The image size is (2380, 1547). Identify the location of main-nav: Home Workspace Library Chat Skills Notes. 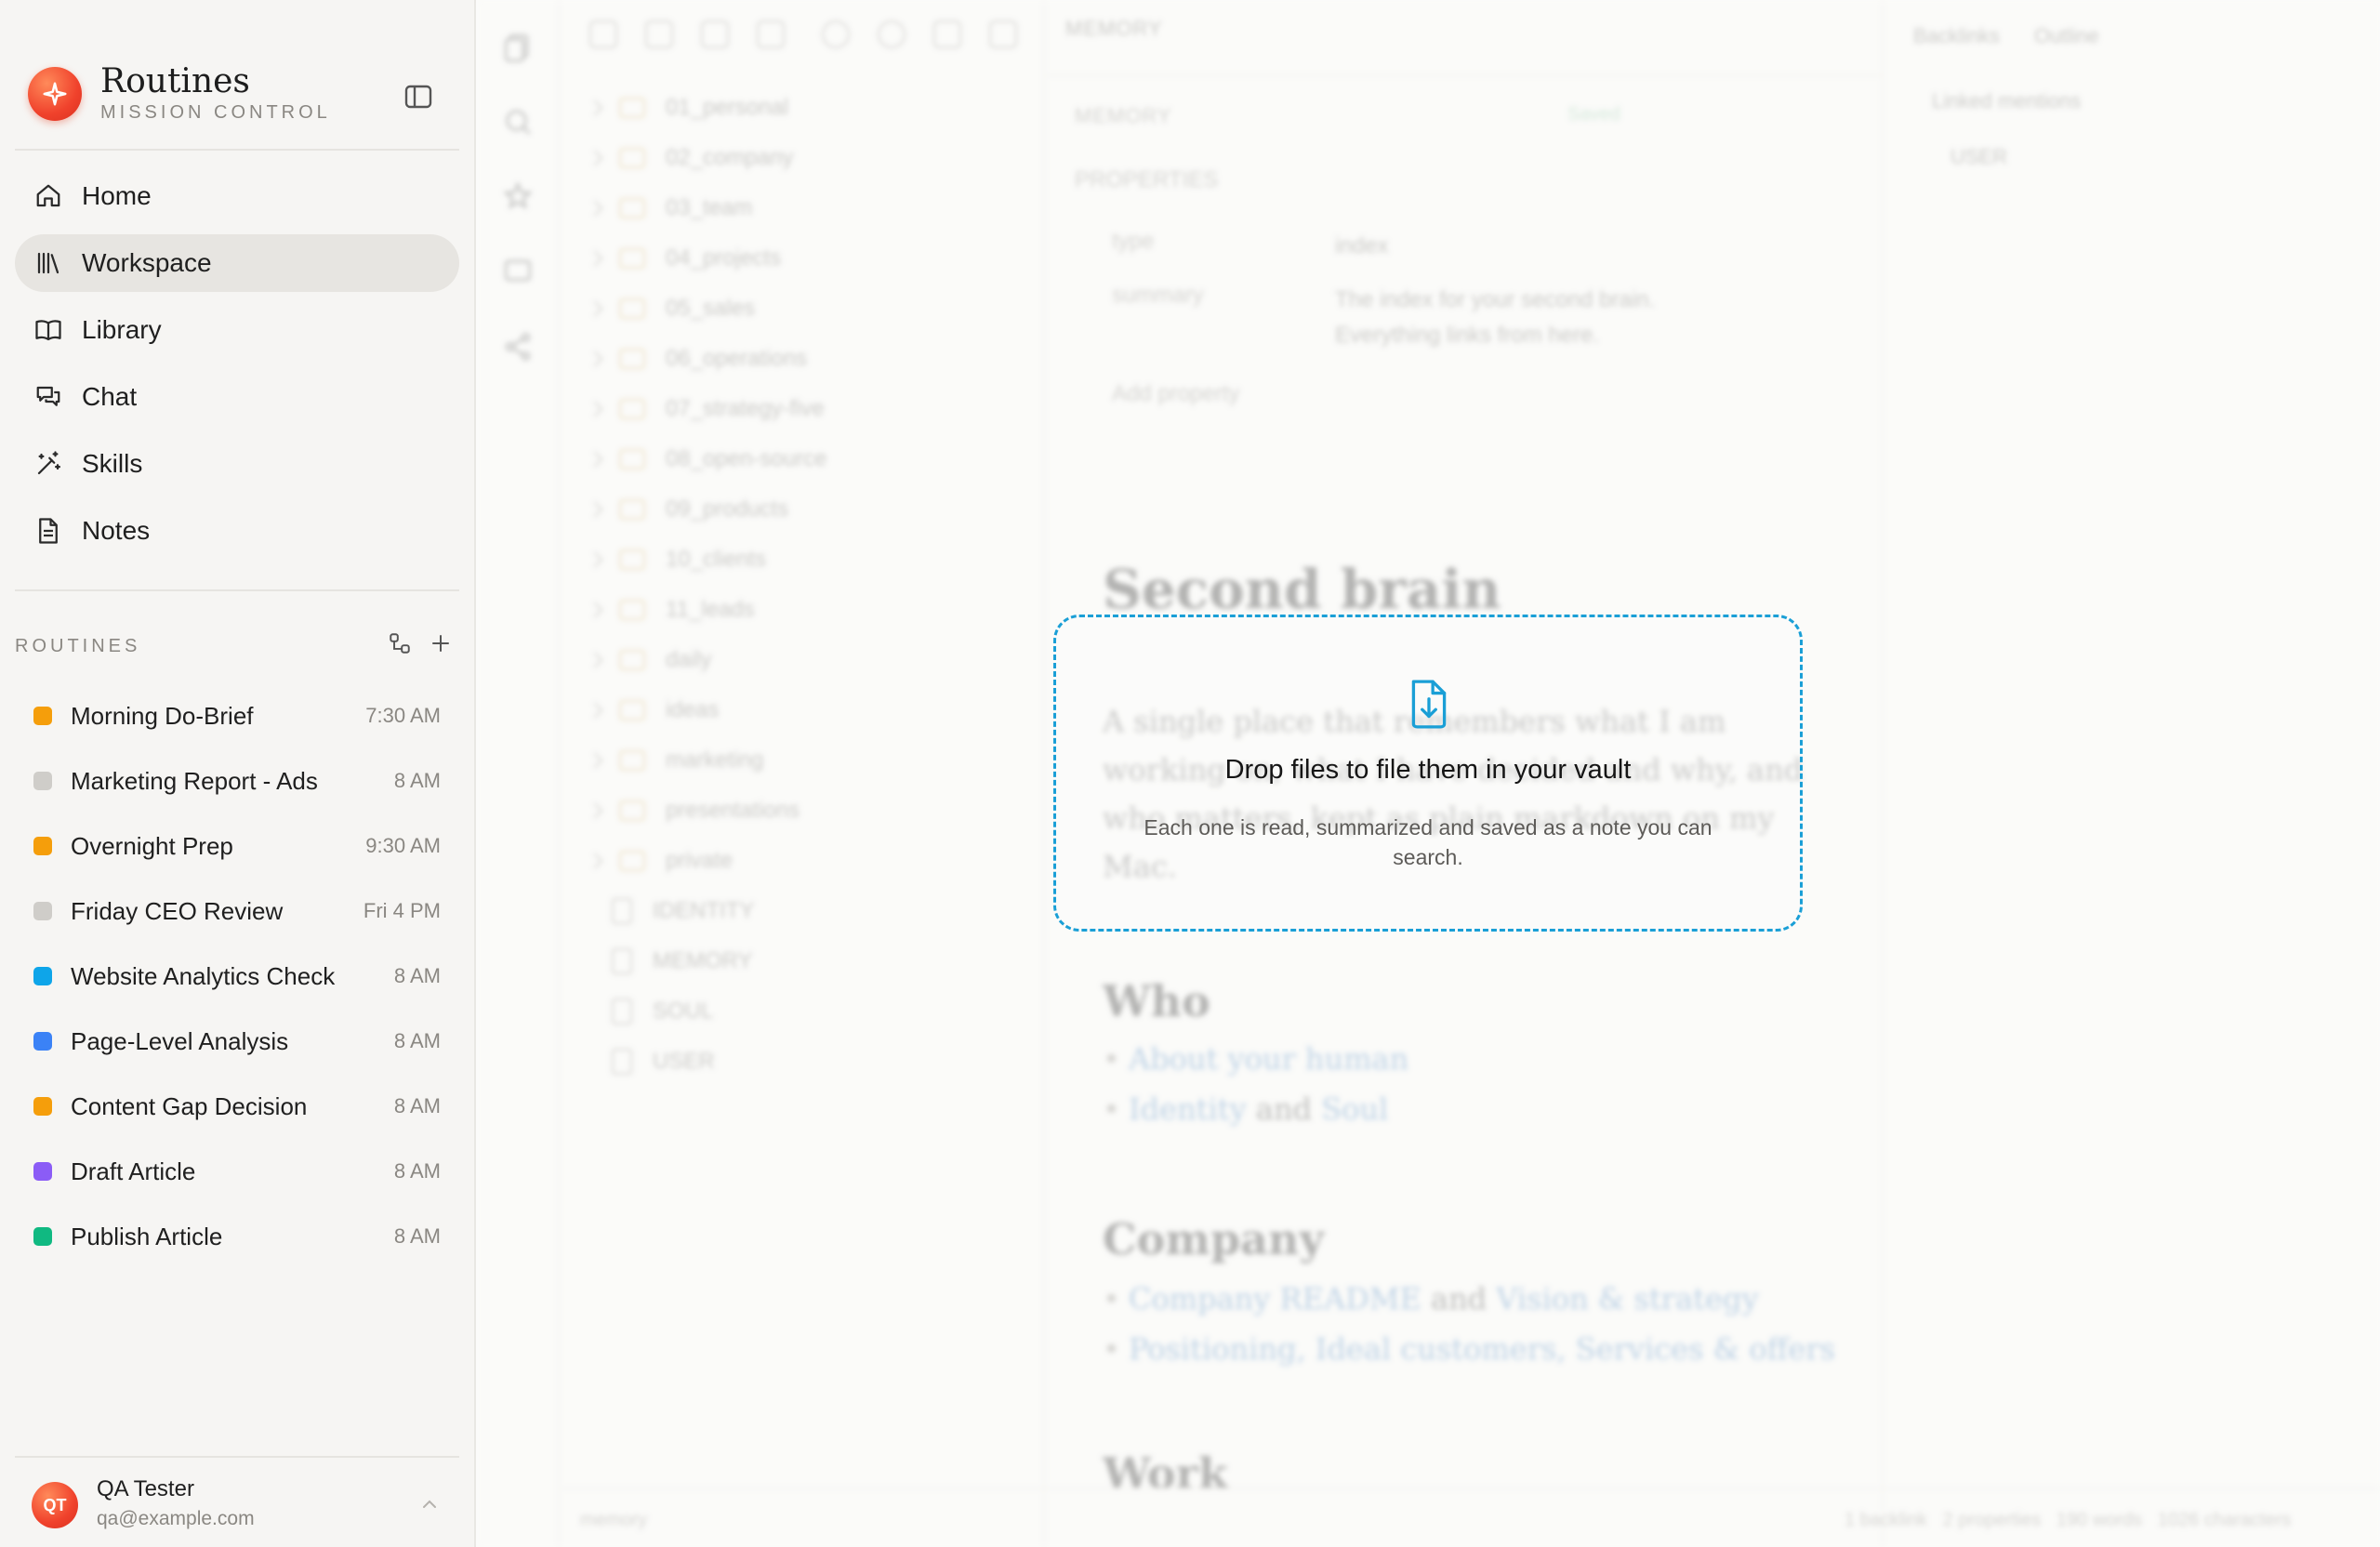
(237, 368).